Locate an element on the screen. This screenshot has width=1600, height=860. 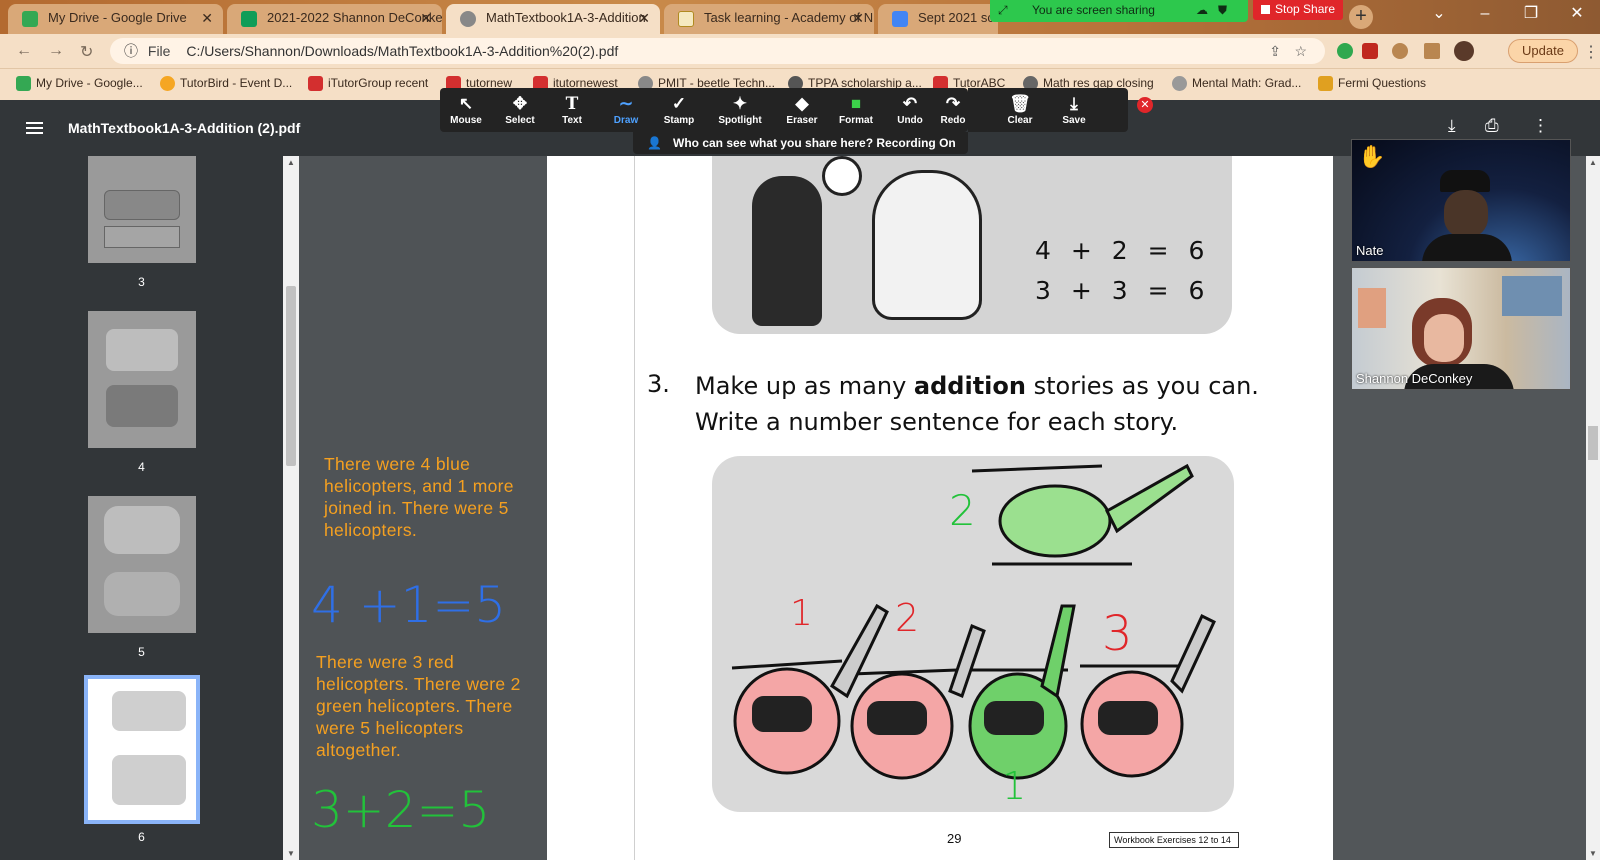
print-icon: ⎙ is located at coordinates (1492, 126).